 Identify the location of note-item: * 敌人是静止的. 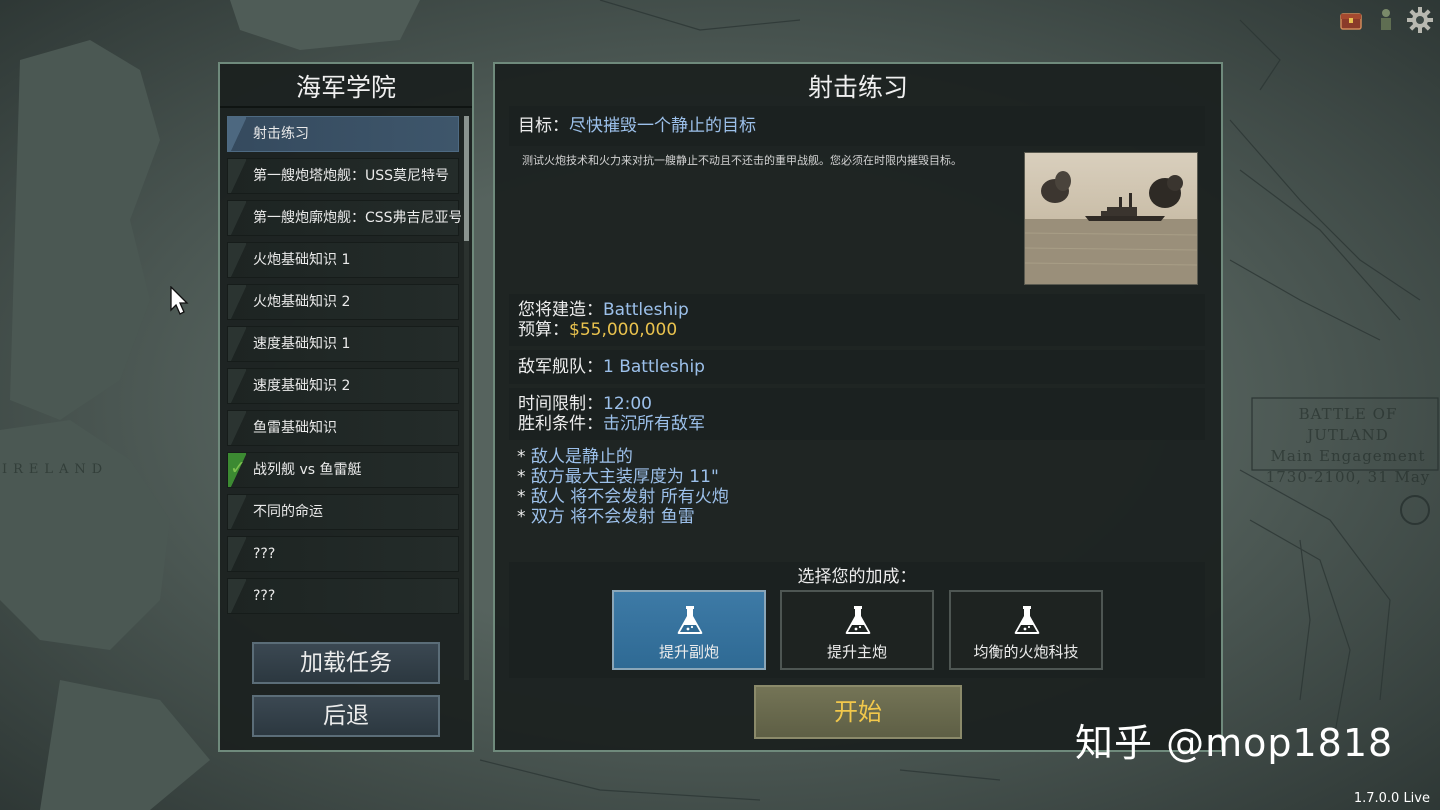
(575, 457).